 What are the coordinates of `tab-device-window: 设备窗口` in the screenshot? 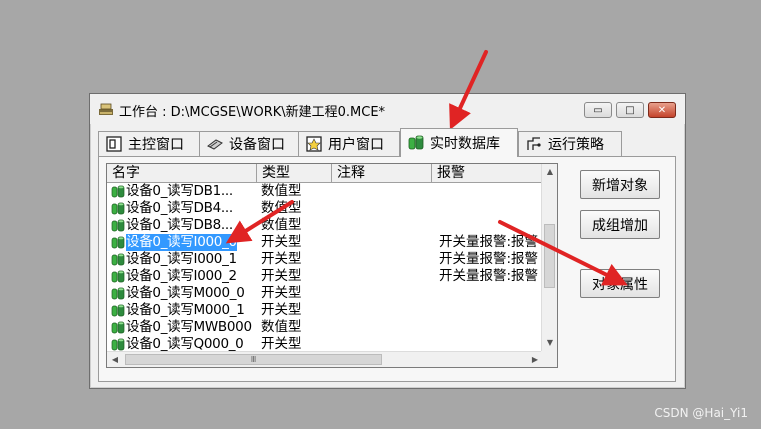 It's located at (249, 143).